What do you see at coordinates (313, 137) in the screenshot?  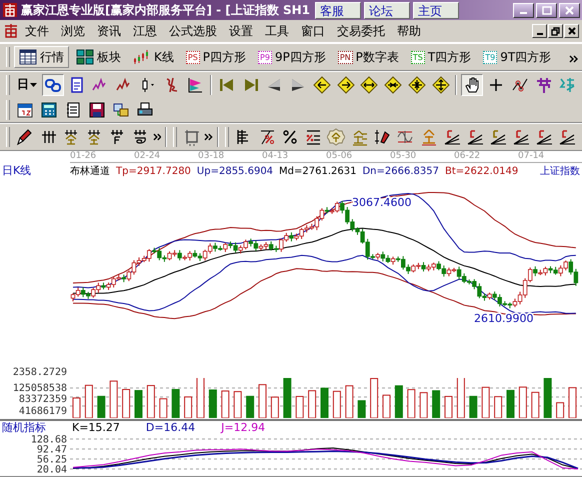 I see `percent-lines-icon` at bounding box center [313, 137].